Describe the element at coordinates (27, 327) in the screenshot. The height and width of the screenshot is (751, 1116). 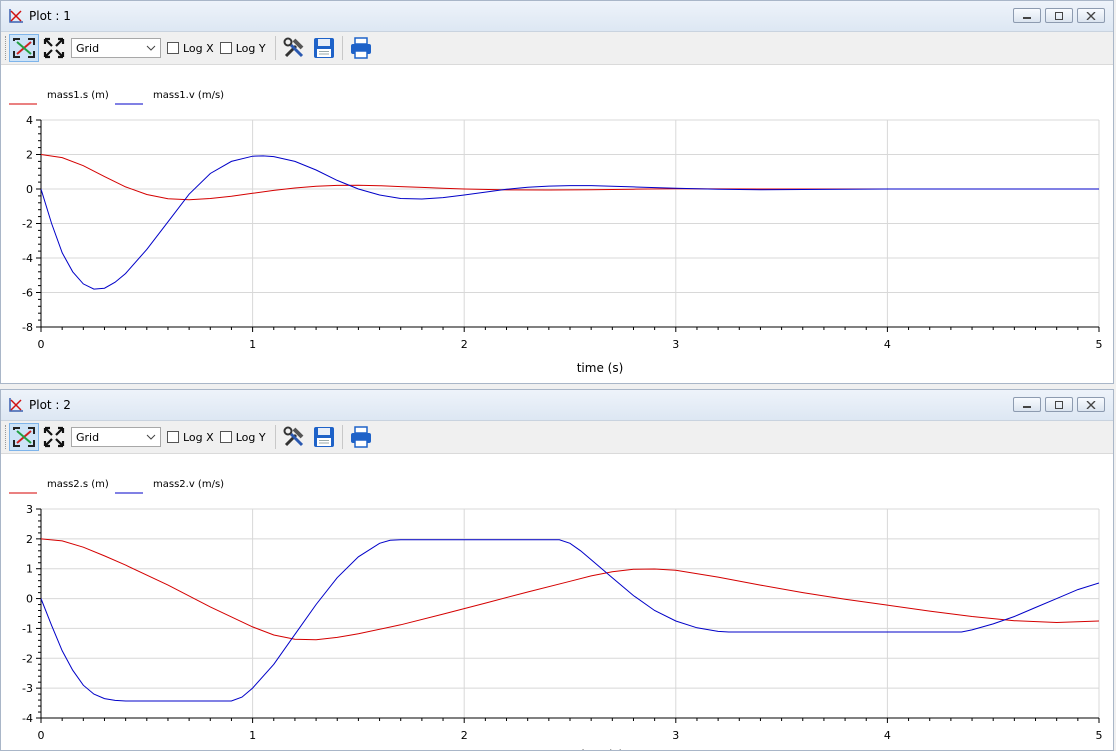
I see `y-tick-label: -8` at that location.